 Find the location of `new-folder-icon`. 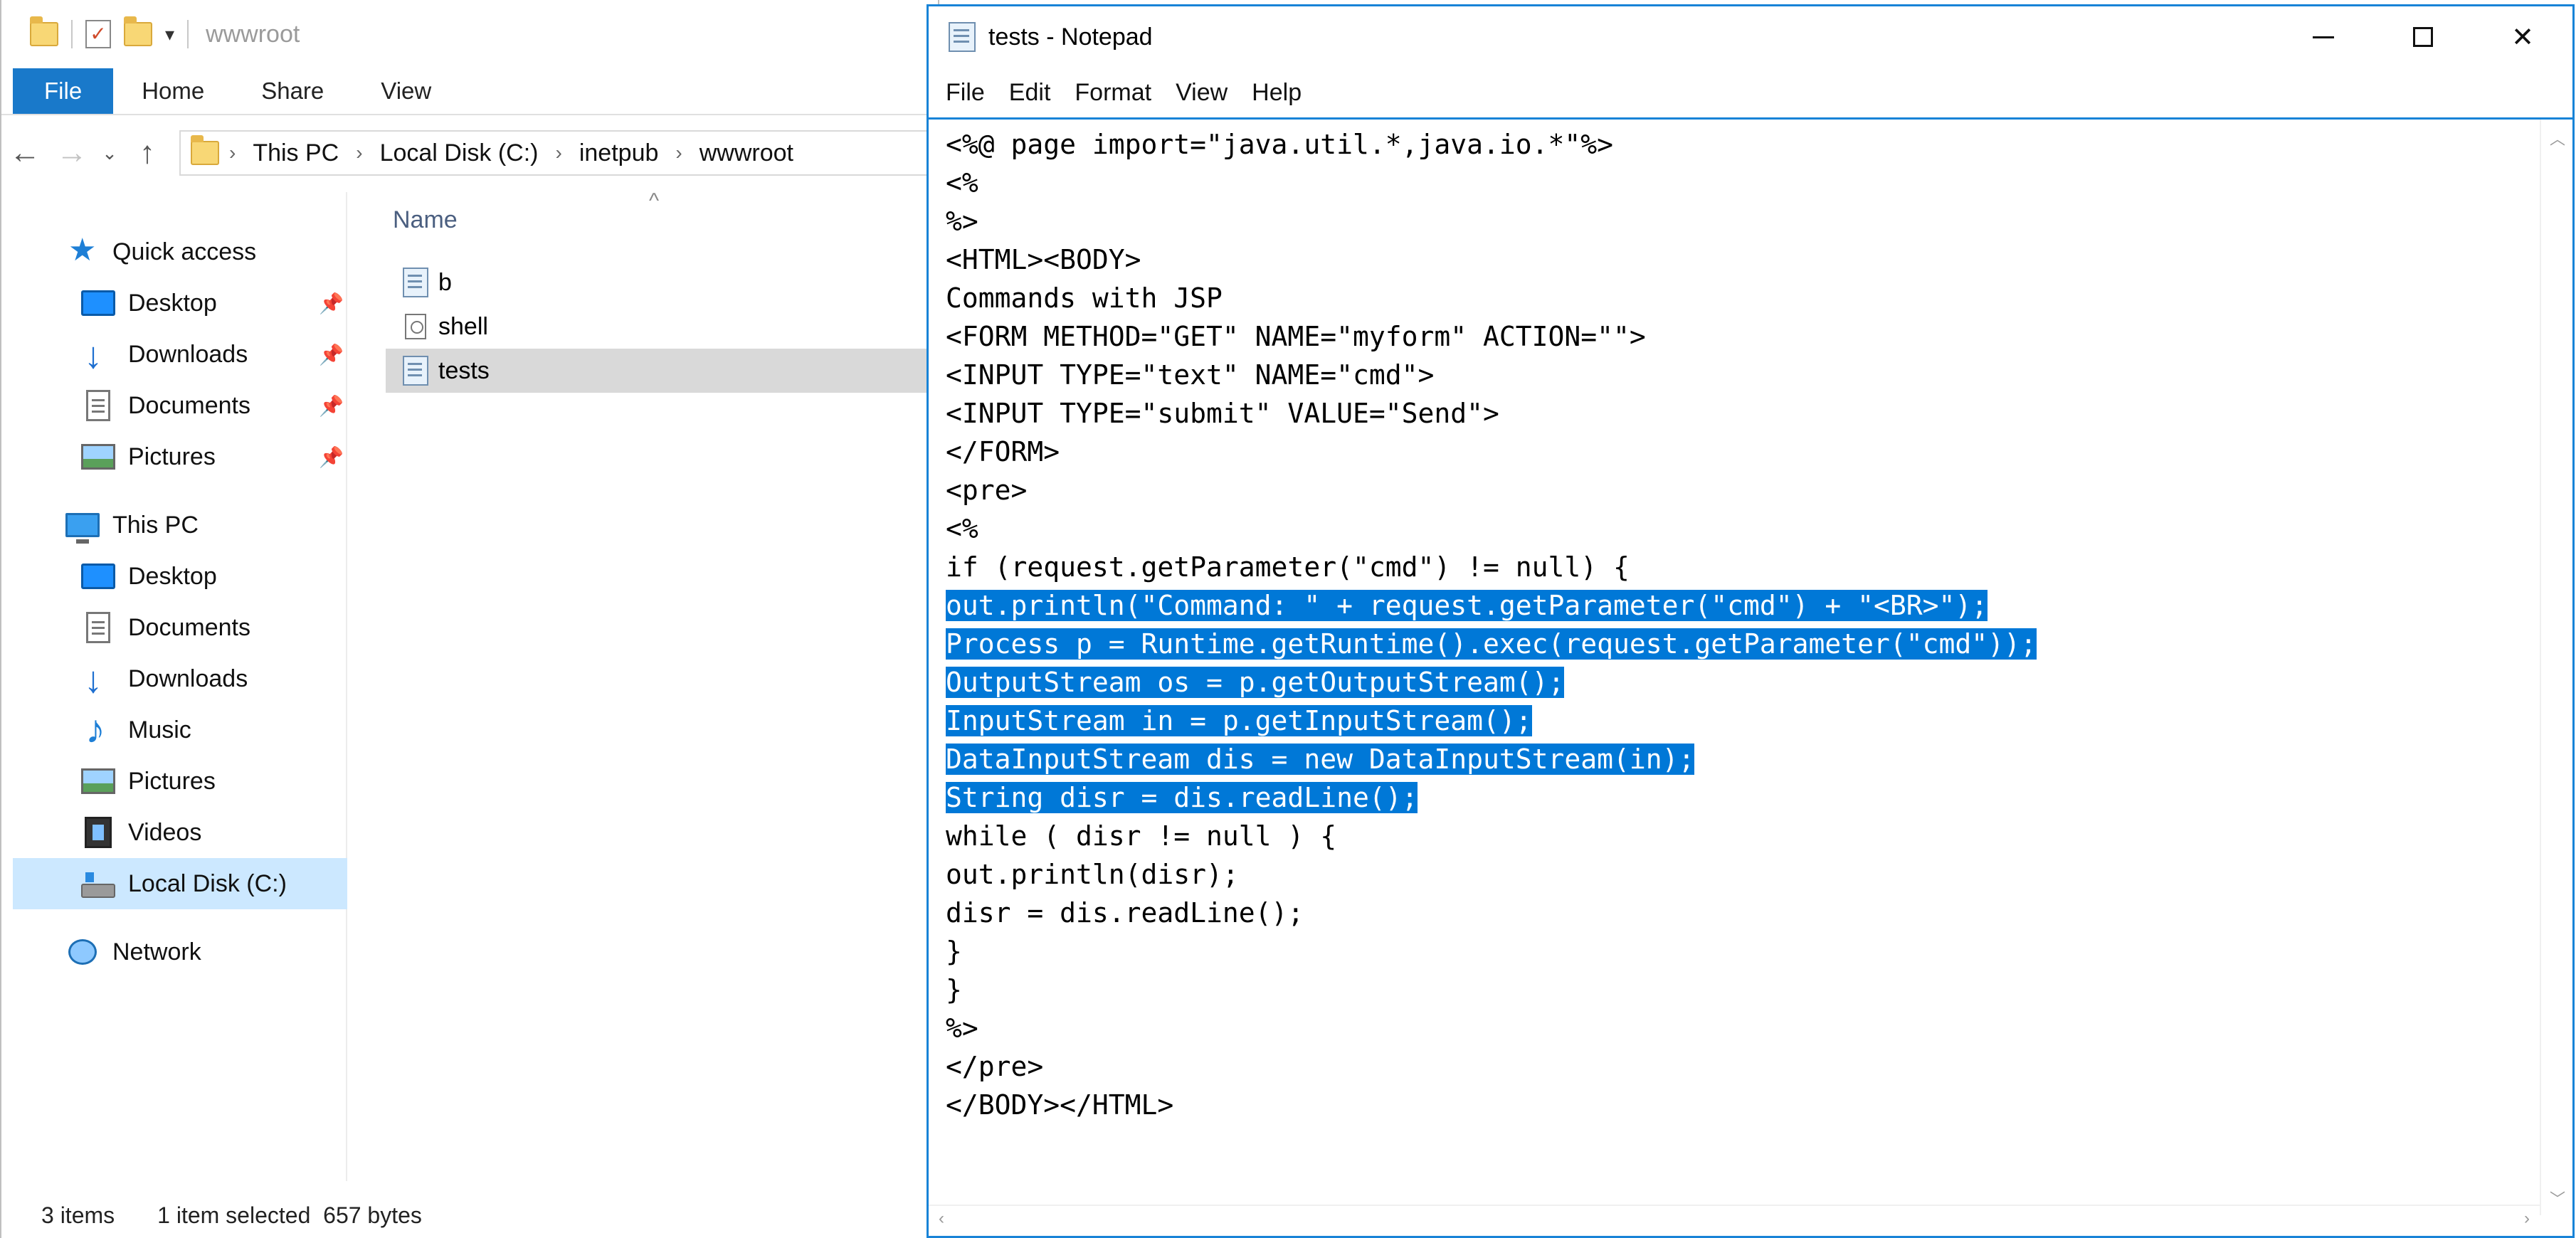

new-folder-icon is located at coordinates (138, 31).